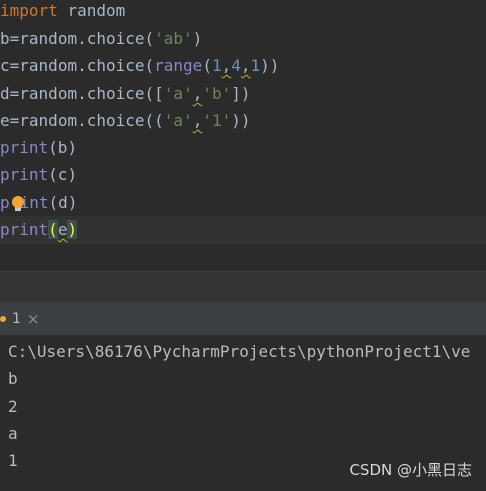 The width and height of the screenshot is (486, 491). What do you see at coordinates (178, 65) in the screenshot?
I see `builtin-range: range` at bounding box center [178, 65].